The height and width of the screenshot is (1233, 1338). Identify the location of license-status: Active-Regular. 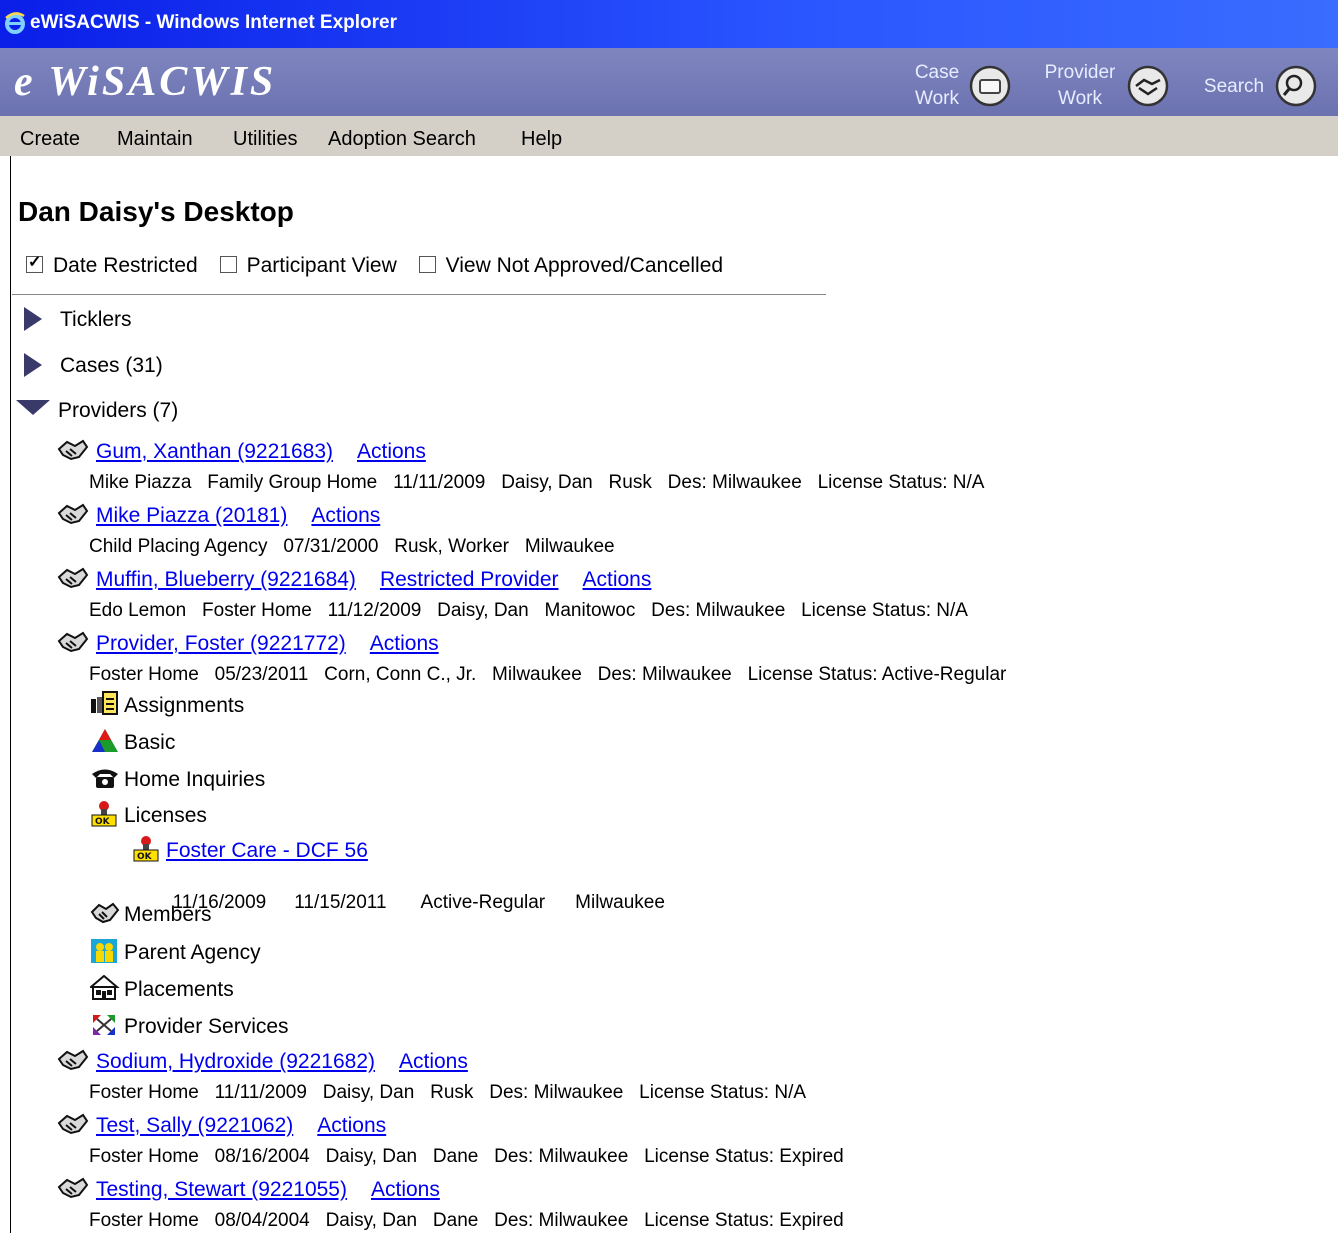
(483, 902).